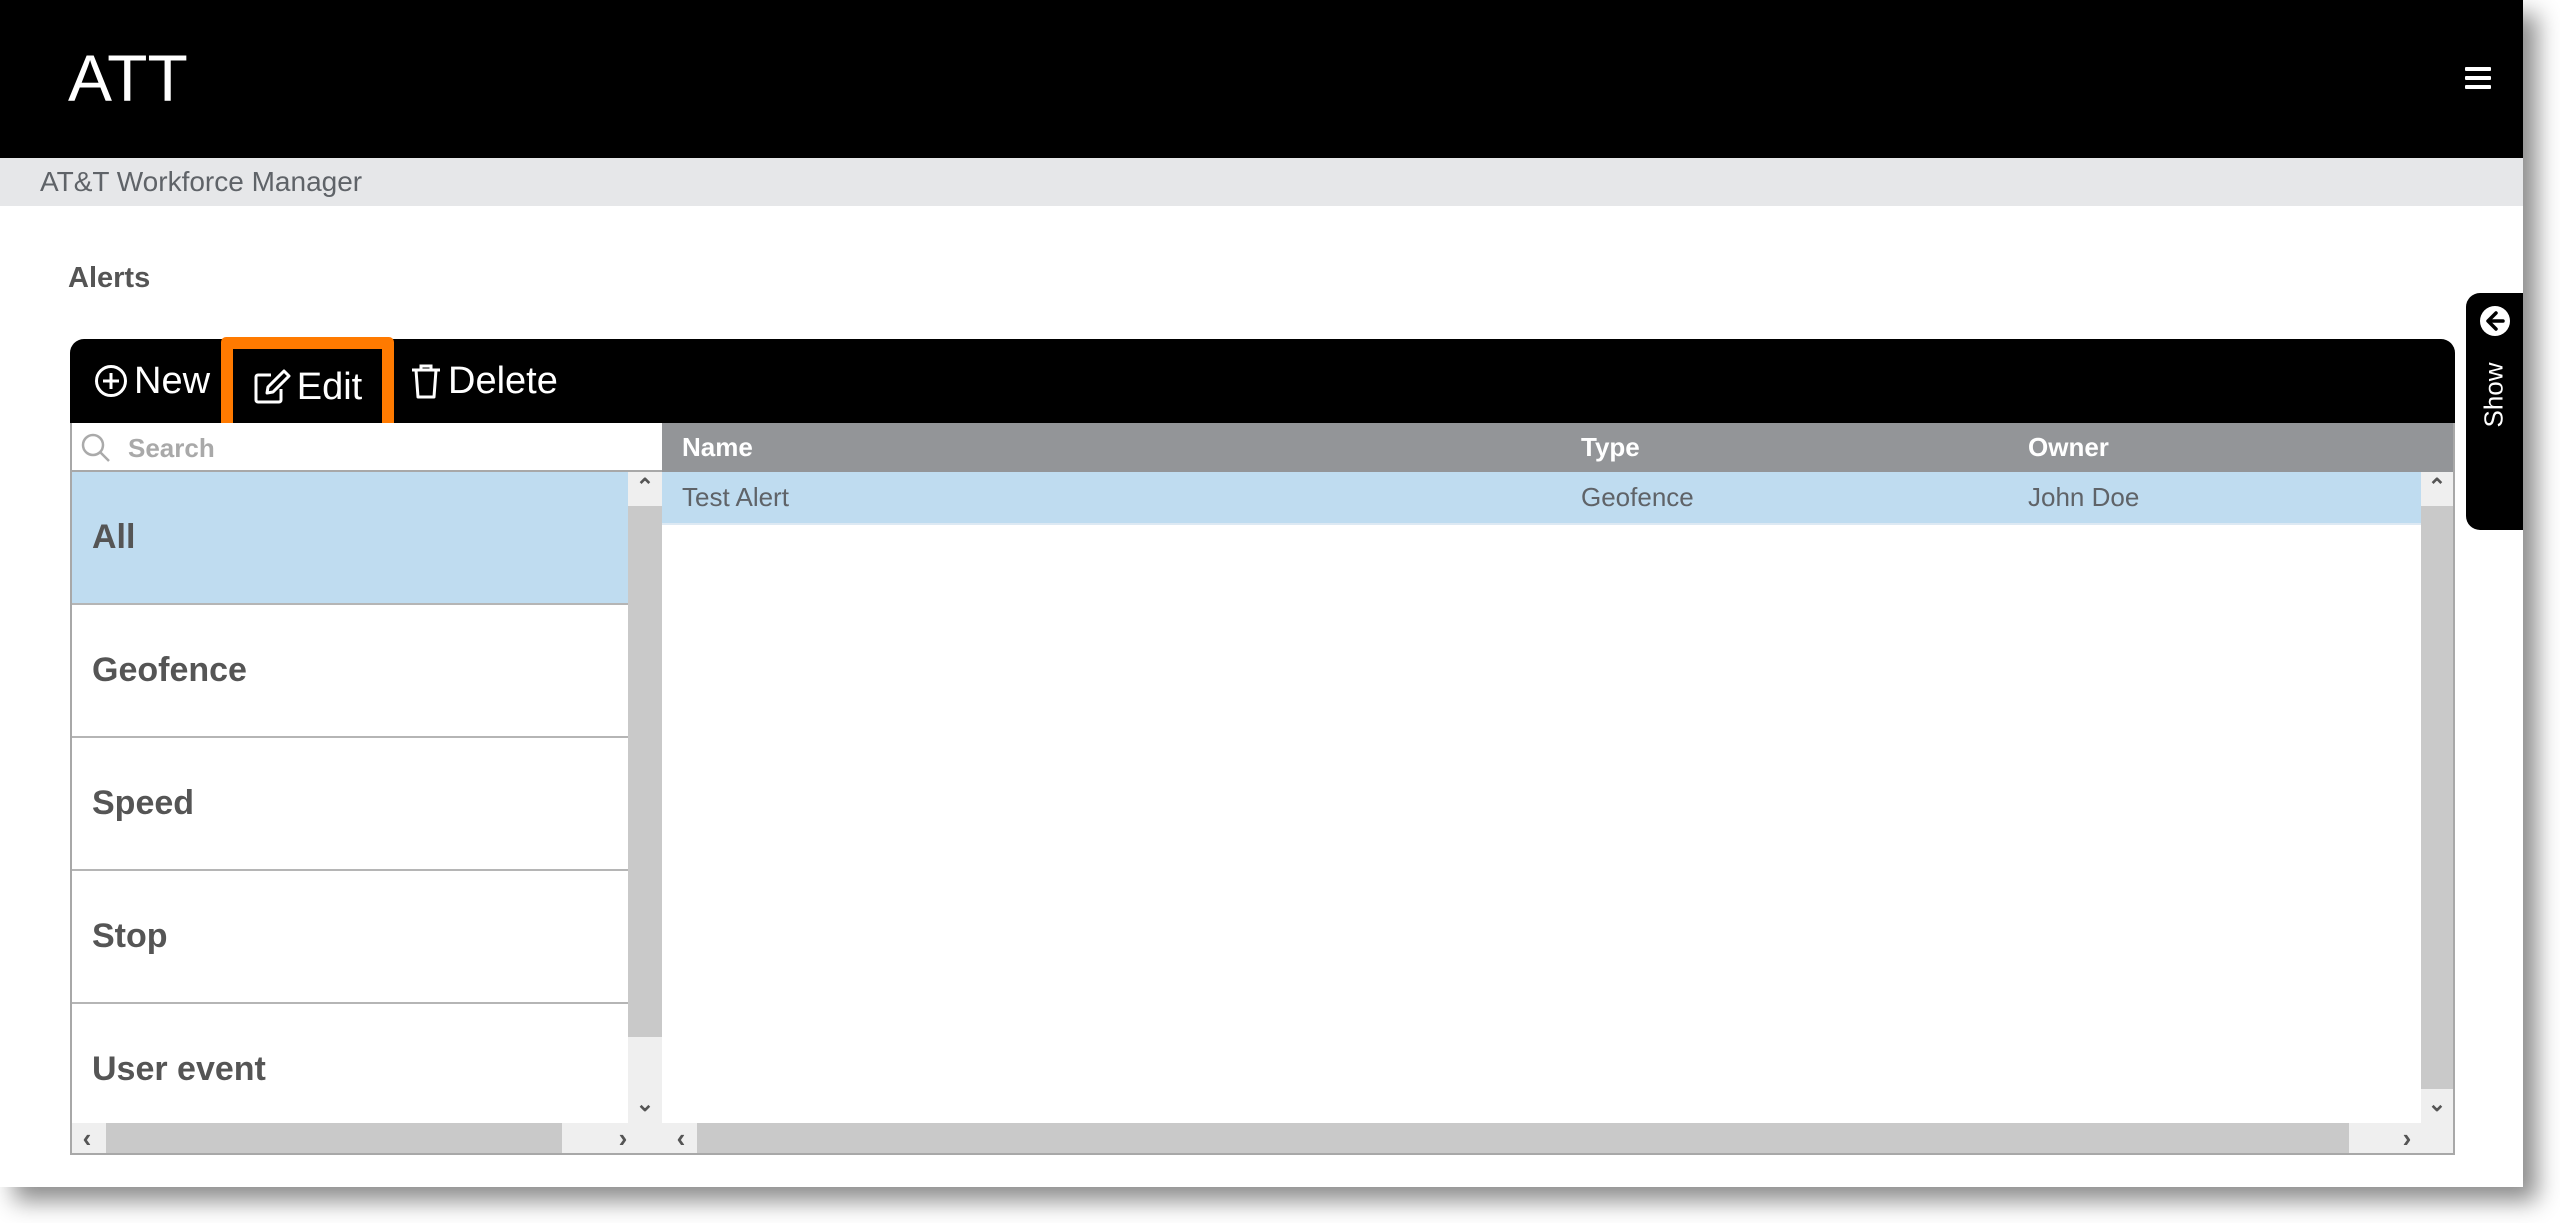 This screenshot has height=1223, width=2560. Describe the element at coordinates (2495, 321) in the screenshot. I see `arrow-left-circle-icon` at that location.